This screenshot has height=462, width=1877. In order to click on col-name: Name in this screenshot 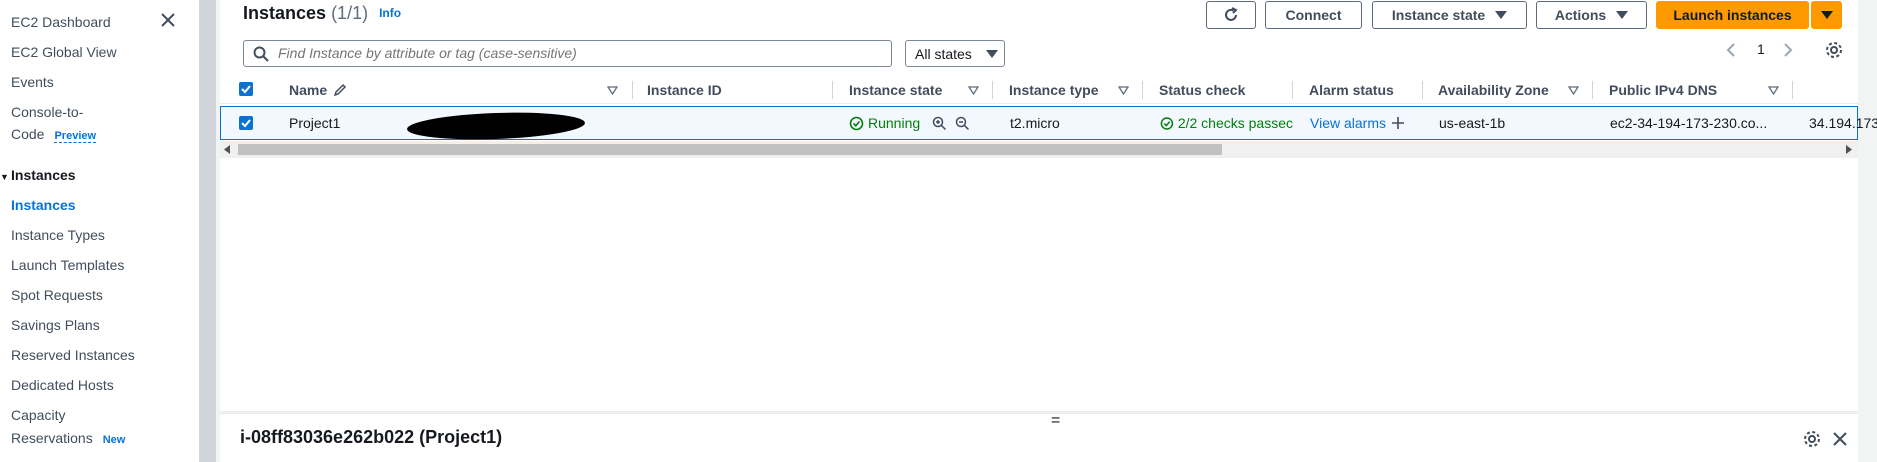, I will do `click(318, 90)`.